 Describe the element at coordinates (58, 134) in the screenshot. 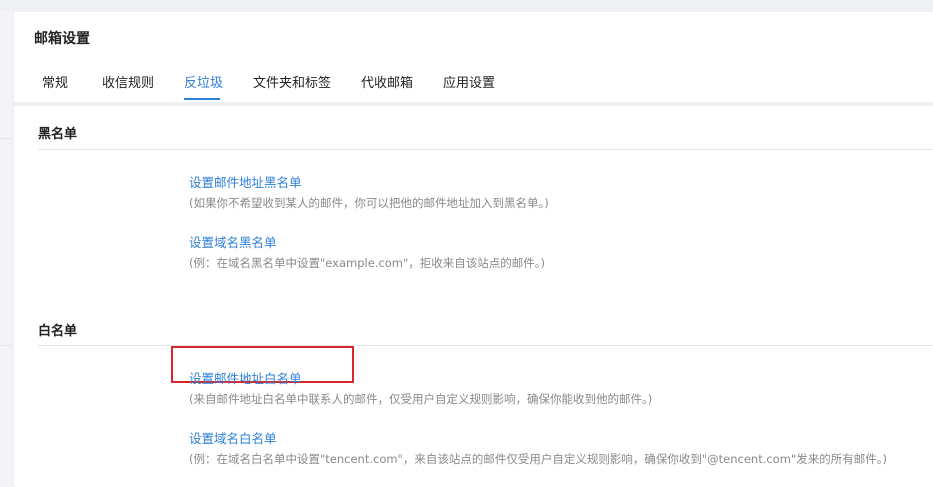

I see `blacklist-section-title: 黑名单` at that location.